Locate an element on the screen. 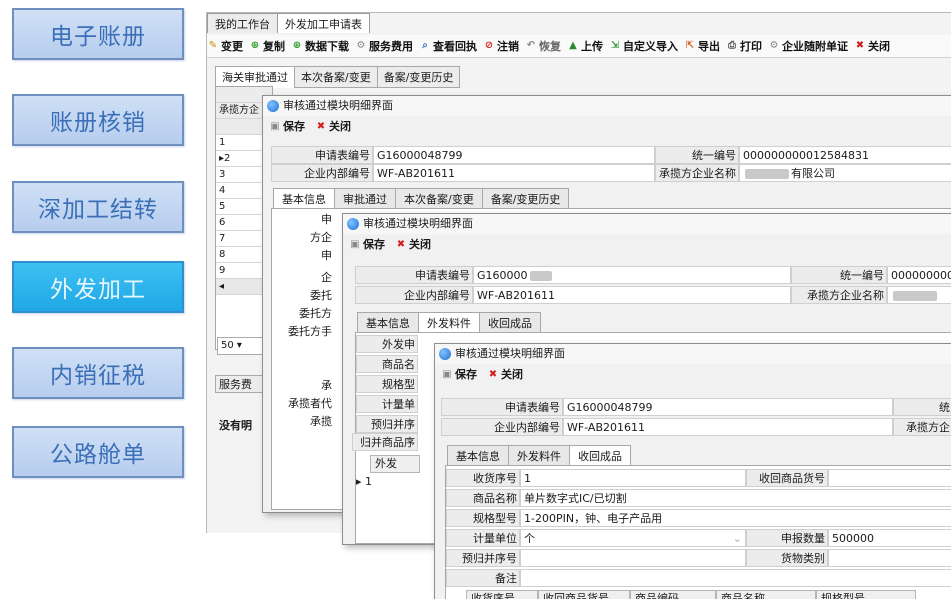 This screenshot has height=599, width=951. copy-icon: ⊕ is located at coordinates (255, 45).